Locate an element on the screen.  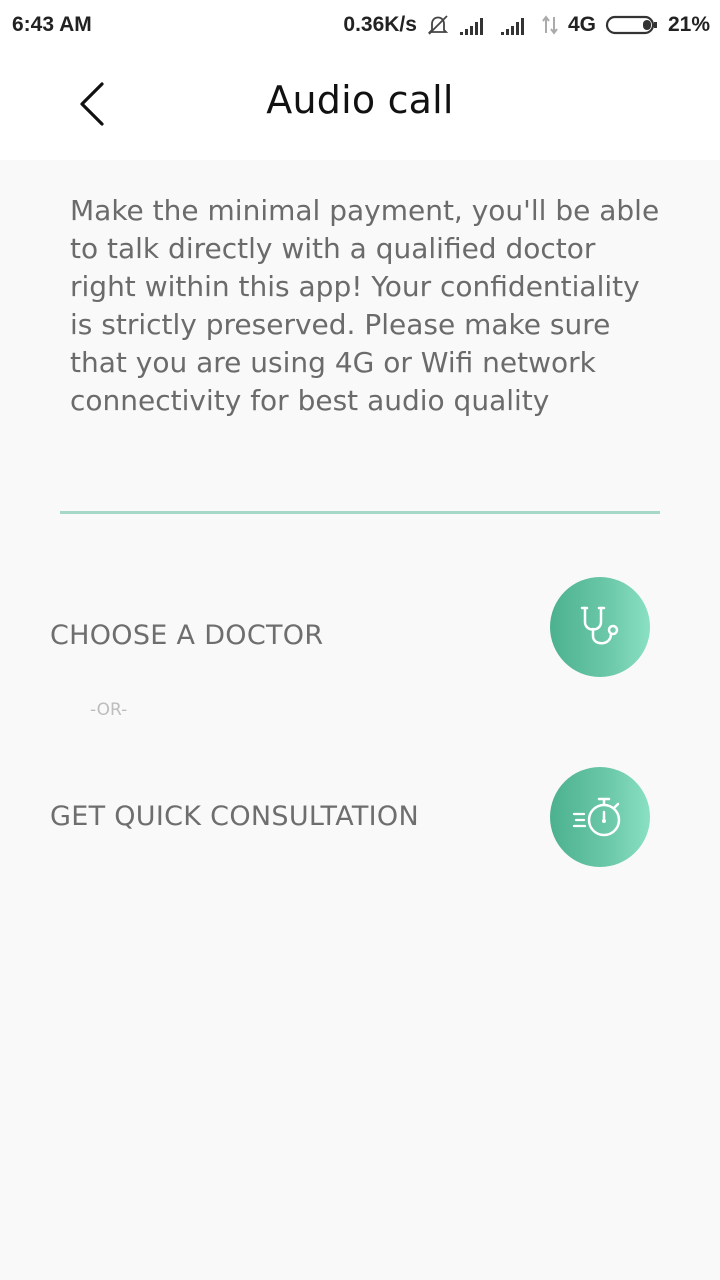
quick-consultation-button is located at coordinates (600, 817).